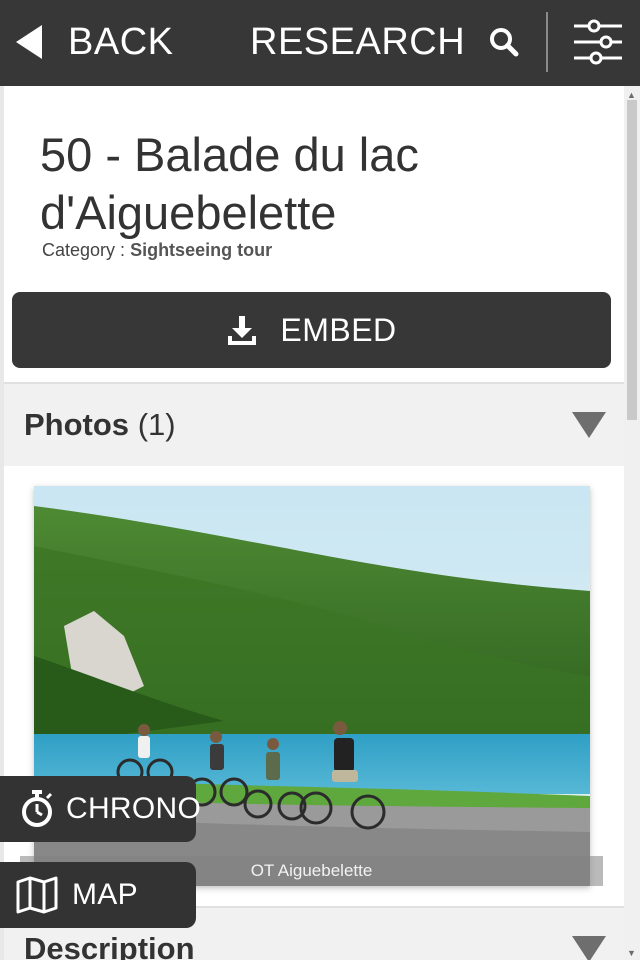 The width and height of the screenshot is (640, 960). I want to click on folded-map-icon, so click(36, 895).